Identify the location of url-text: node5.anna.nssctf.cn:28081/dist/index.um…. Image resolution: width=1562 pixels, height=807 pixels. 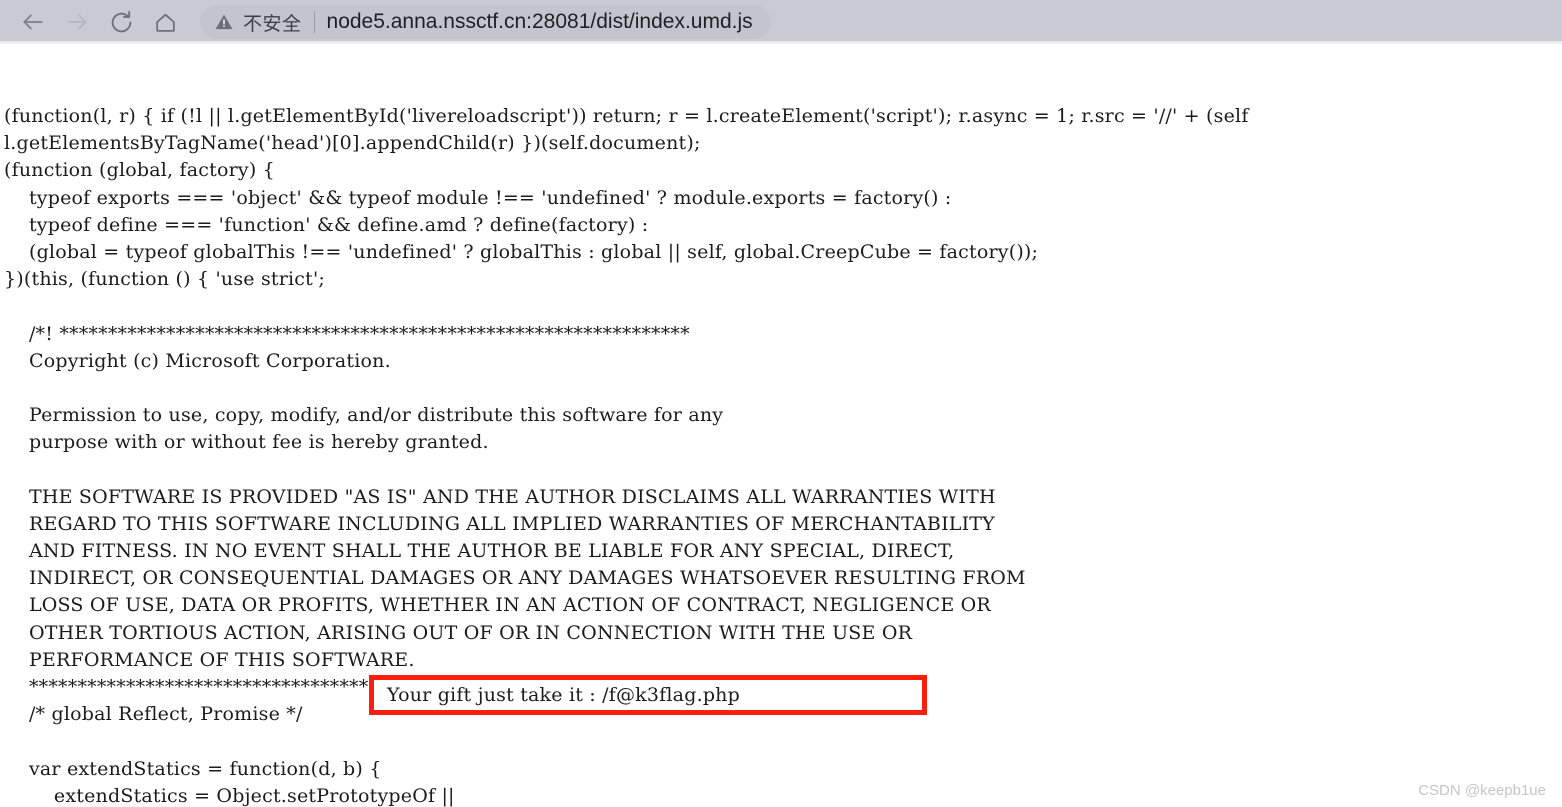
(540, 22).